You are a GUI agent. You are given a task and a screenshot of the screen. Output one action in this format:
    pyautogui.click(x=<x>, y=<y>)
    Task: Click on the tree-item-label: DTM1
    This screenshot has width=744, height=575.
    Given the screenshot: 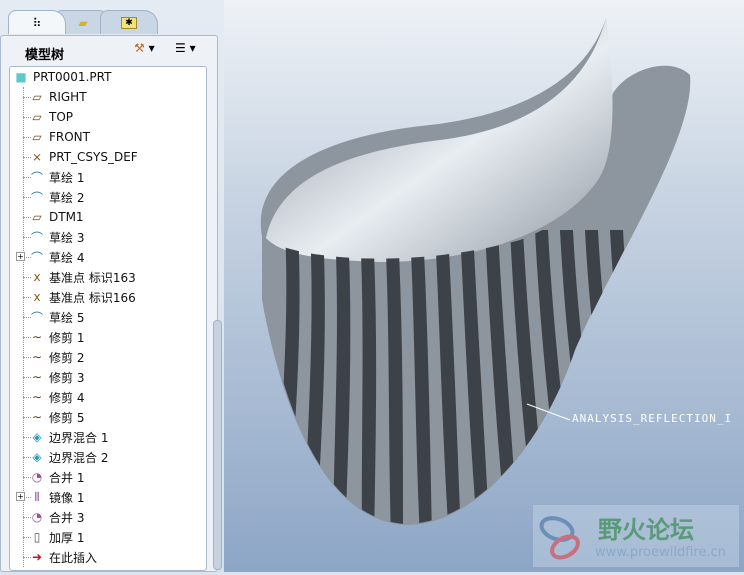 What is the action you would take?
    pyautogui.click(x=66, y=217)
    